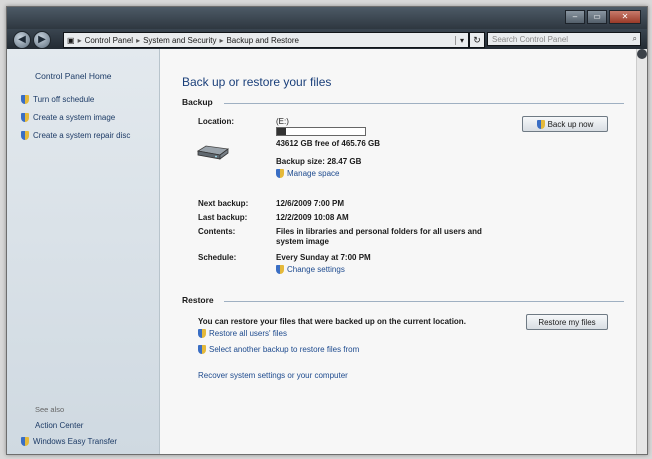  I want to click on drive-usage-bar, so click(321, 131).